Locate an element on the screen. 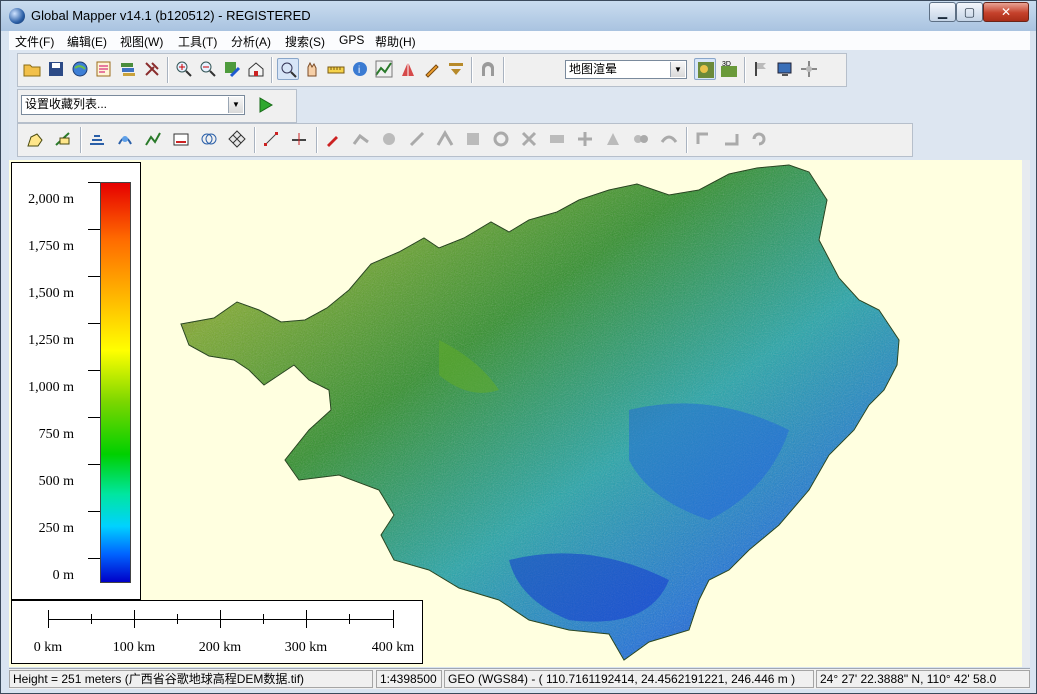 Image resolution: width=1037 pixels, height=694 pixels. zoom-in-icon is located at coordinates (184, 69).